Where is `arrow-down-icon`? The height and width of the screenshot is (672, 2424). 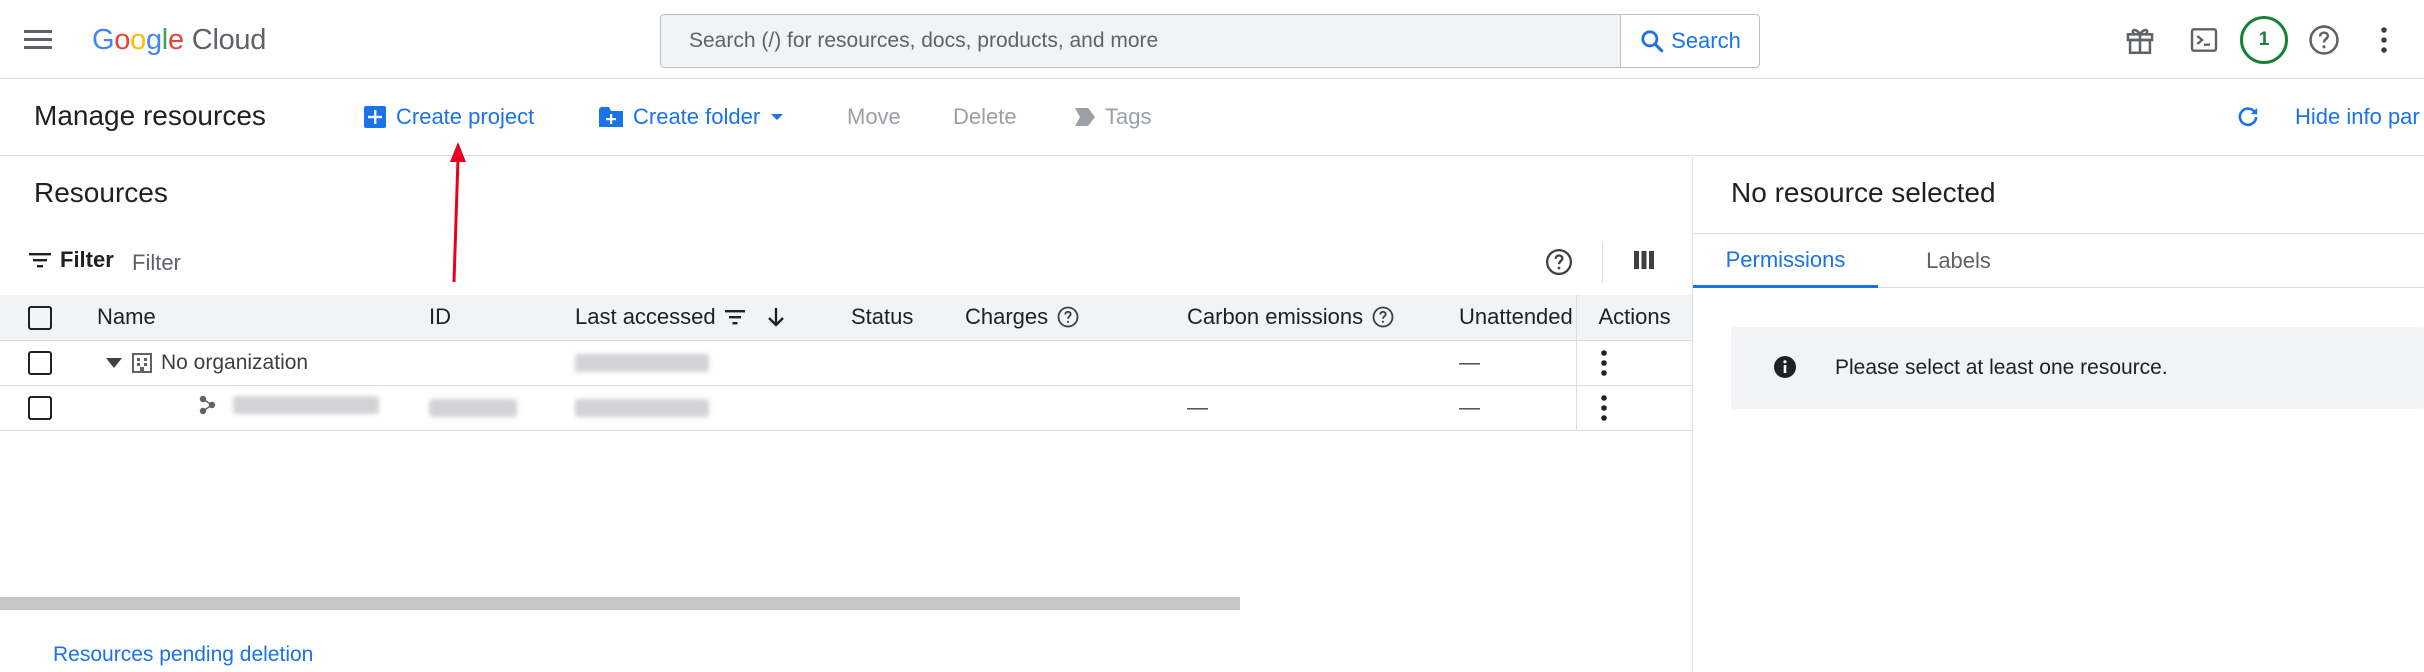 arrow-down-icon is located at coordinates (776, 317).